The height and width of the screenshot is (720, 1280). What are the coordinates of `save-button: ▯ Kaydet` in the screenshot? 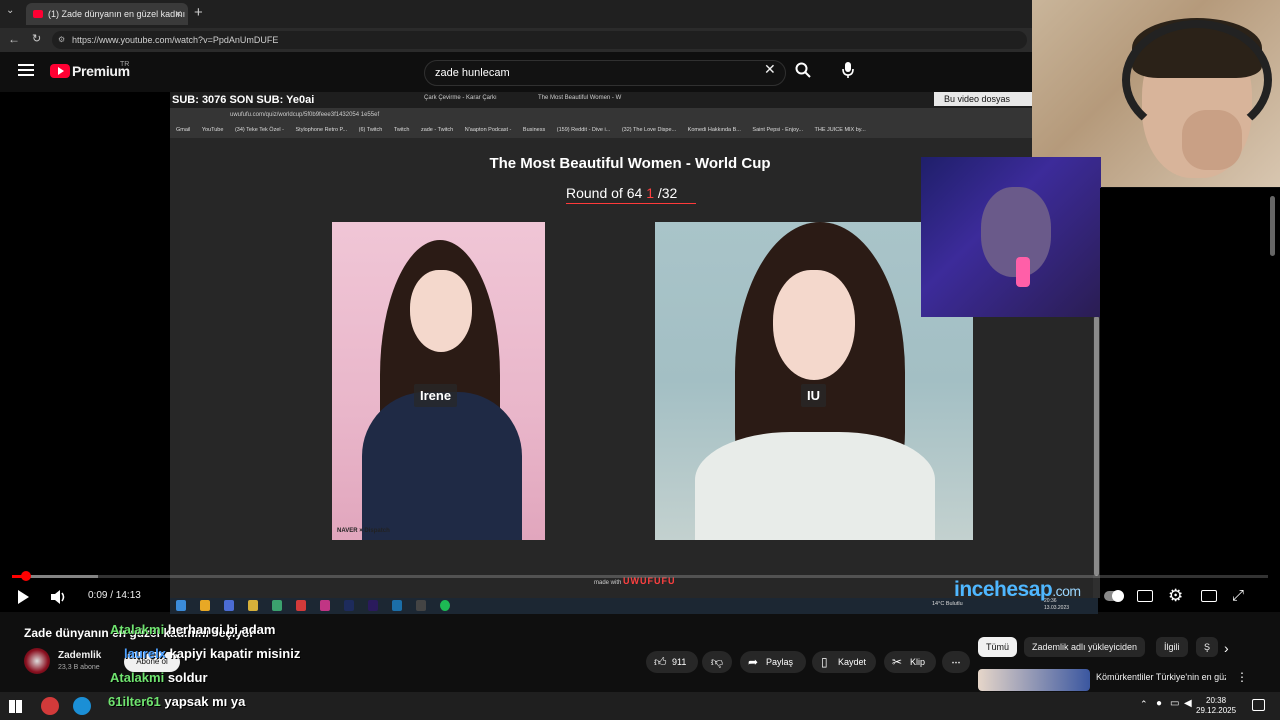 It's located at (844, 662).